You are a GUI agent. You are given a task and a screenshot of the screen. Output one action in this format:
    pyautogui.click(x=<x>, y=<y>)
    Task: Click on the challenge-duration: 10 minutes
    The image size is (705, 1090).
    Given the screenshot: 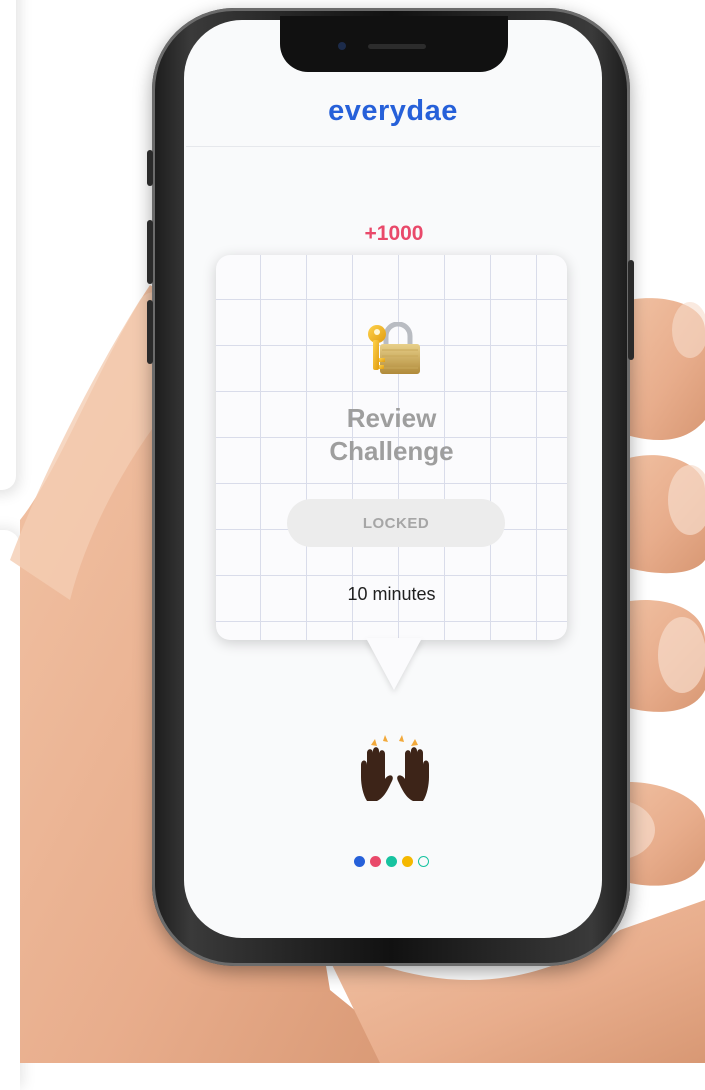 What is the action you would take?
    pyautogui.click(x=391, y=594)
    